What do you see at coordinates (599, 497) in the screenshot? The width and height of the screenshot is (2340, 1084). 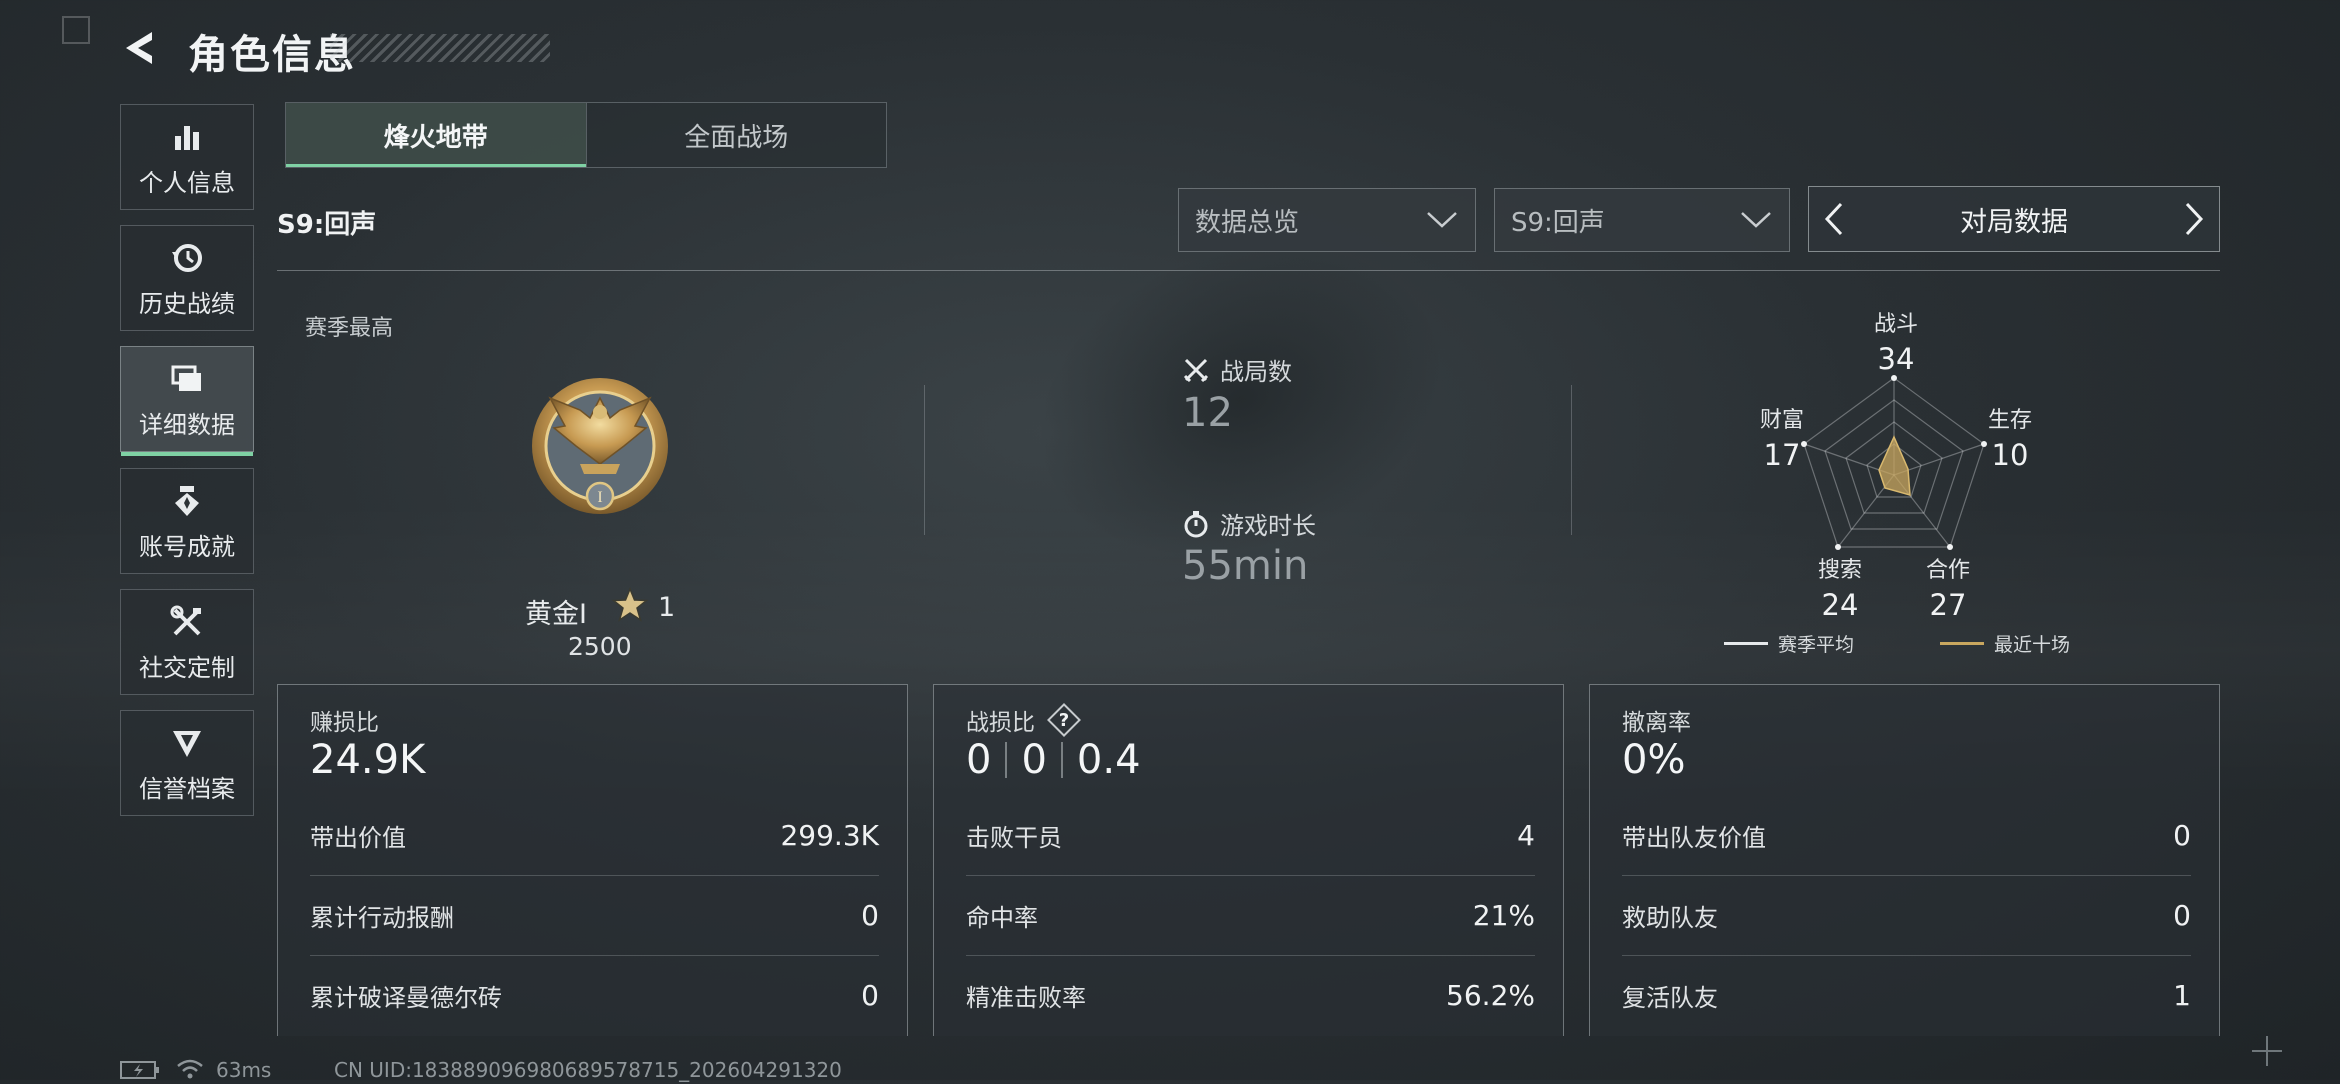 I see `svg-text: I` at bounding box center [599, 497].